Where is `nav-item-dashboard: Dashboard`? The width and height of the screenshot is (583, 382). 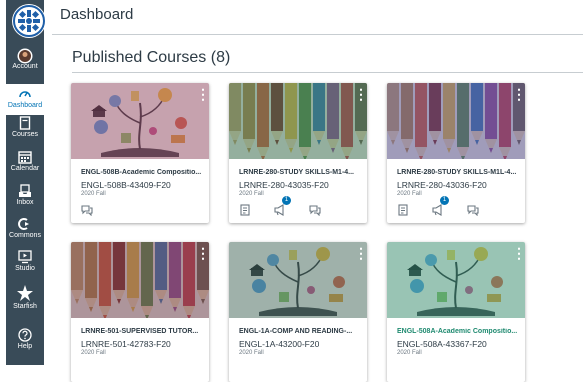
nav-item-dashboard: Dashboard is located at coordinates (25, 99).